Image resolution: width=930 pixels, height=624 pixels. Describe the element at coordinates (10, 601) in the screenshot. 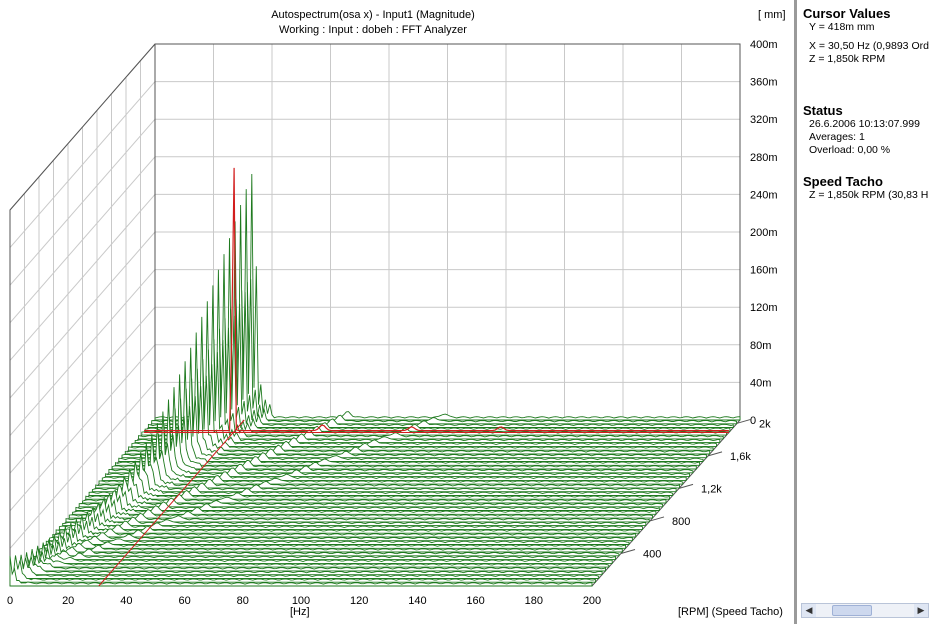

I see `x-tick-label: 0` at that location.